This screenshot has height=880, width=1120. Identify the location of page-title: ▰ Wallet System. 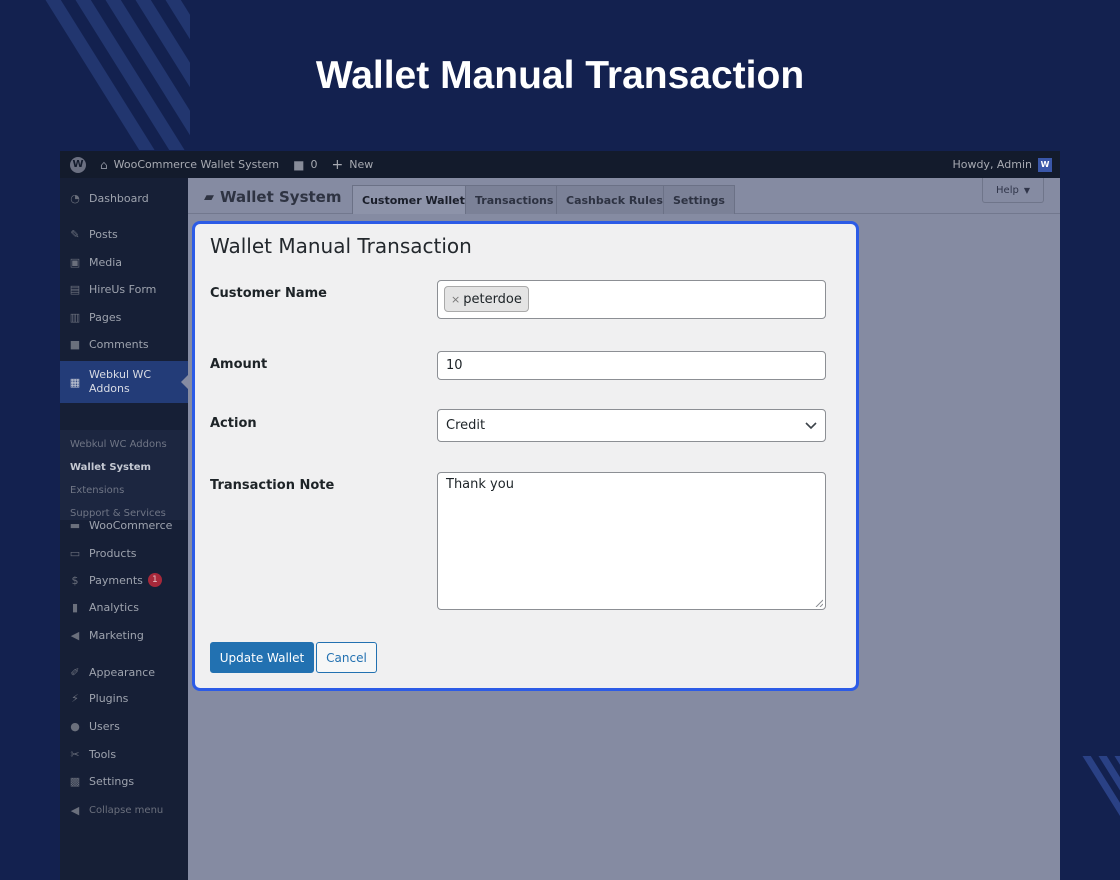
(272, 197).